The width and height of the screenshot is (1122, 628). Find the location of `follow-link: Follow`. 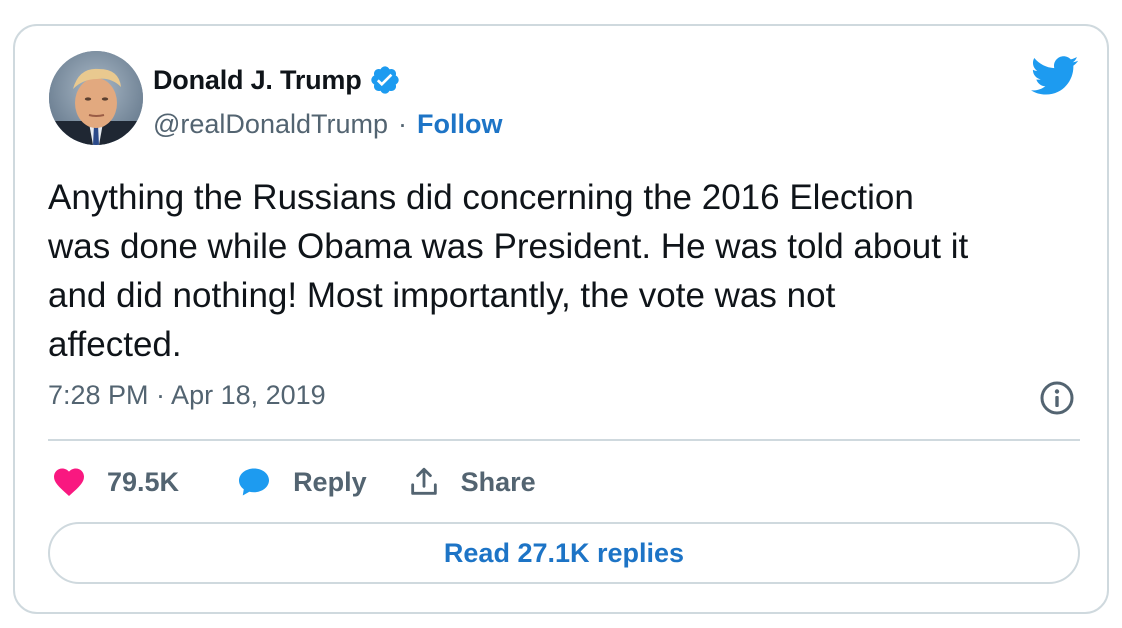

follow-link: Follow is located at coordinates (459, 124).